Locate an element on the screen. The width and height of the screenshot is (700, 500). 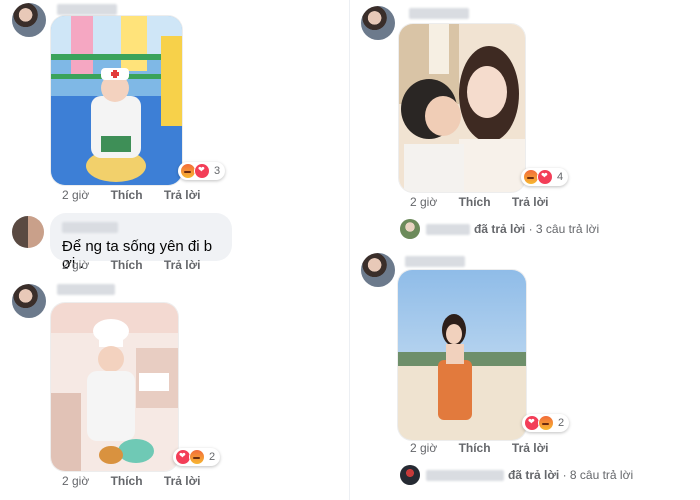
reply-count: · 8 câu trả lời is located at coordinates (598, 475).